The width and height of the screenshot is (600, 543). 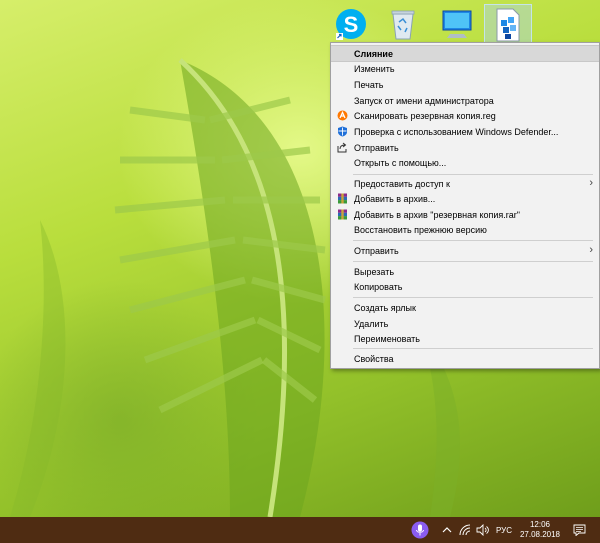 I want to click on input-language-button: РУС, so click(x=504, y=530).